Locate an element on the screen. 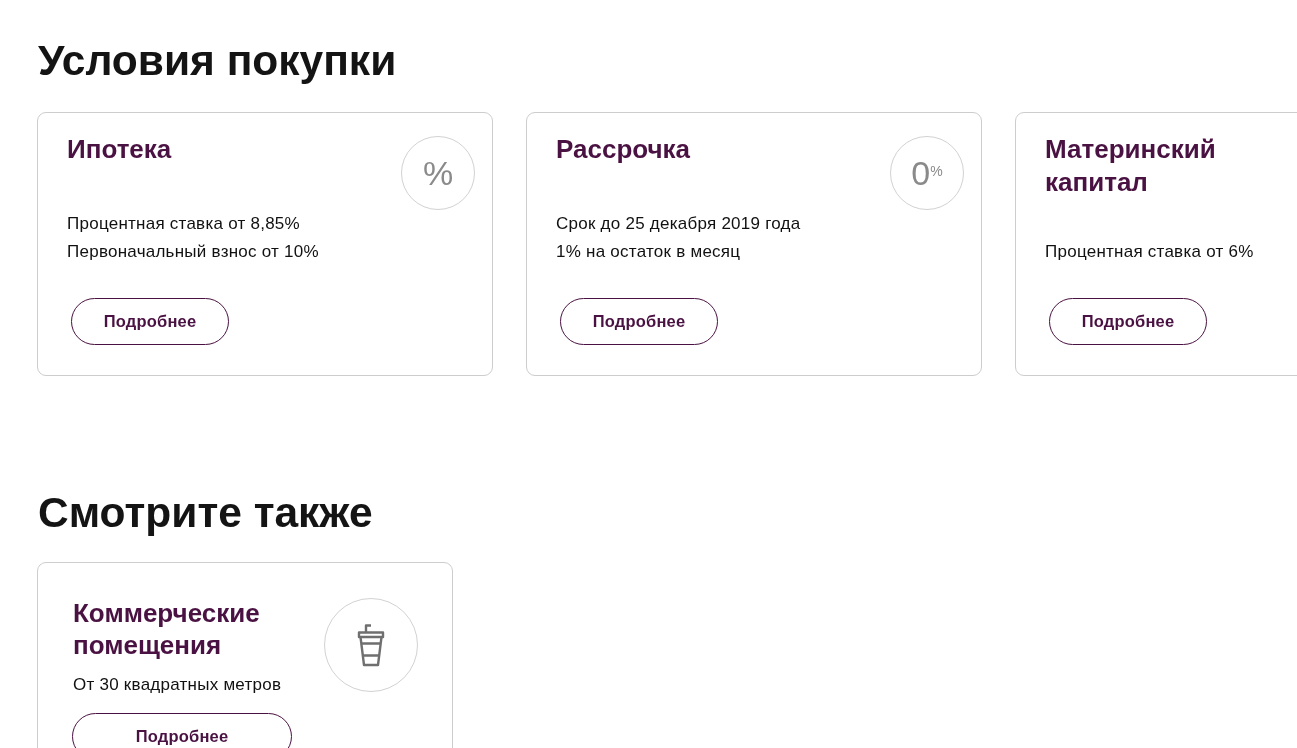 This screenshot has width=1297, height=748. card-description: Срок до 25 декабря 2019 года 1% на остаток в месяц is located at coordinates (679, 238).